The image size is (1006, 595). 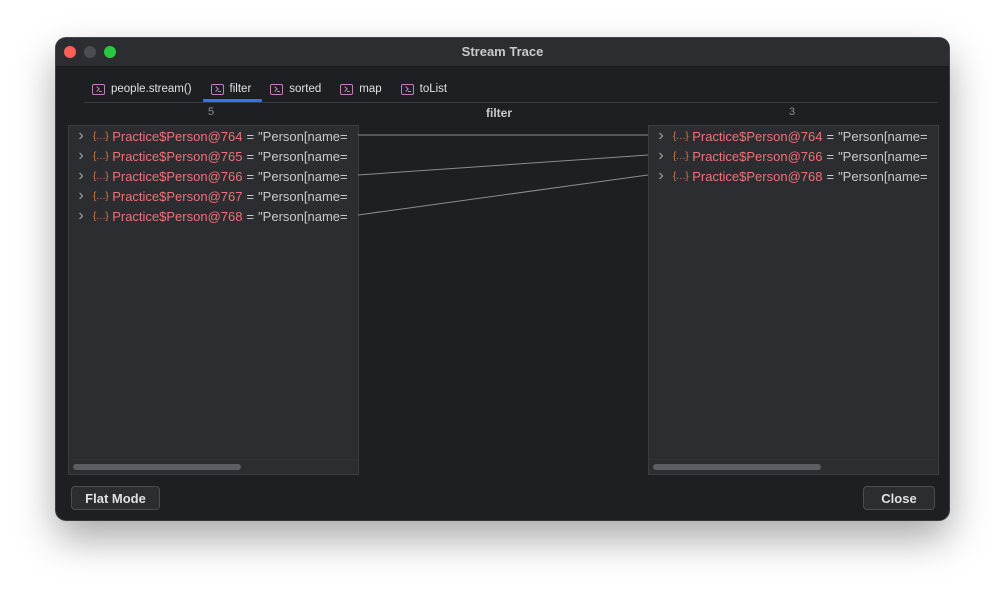 What do you see at coordinates (899, 498) in the screenshot?
I see `close-button: Close` at bounding box center [899, 498].